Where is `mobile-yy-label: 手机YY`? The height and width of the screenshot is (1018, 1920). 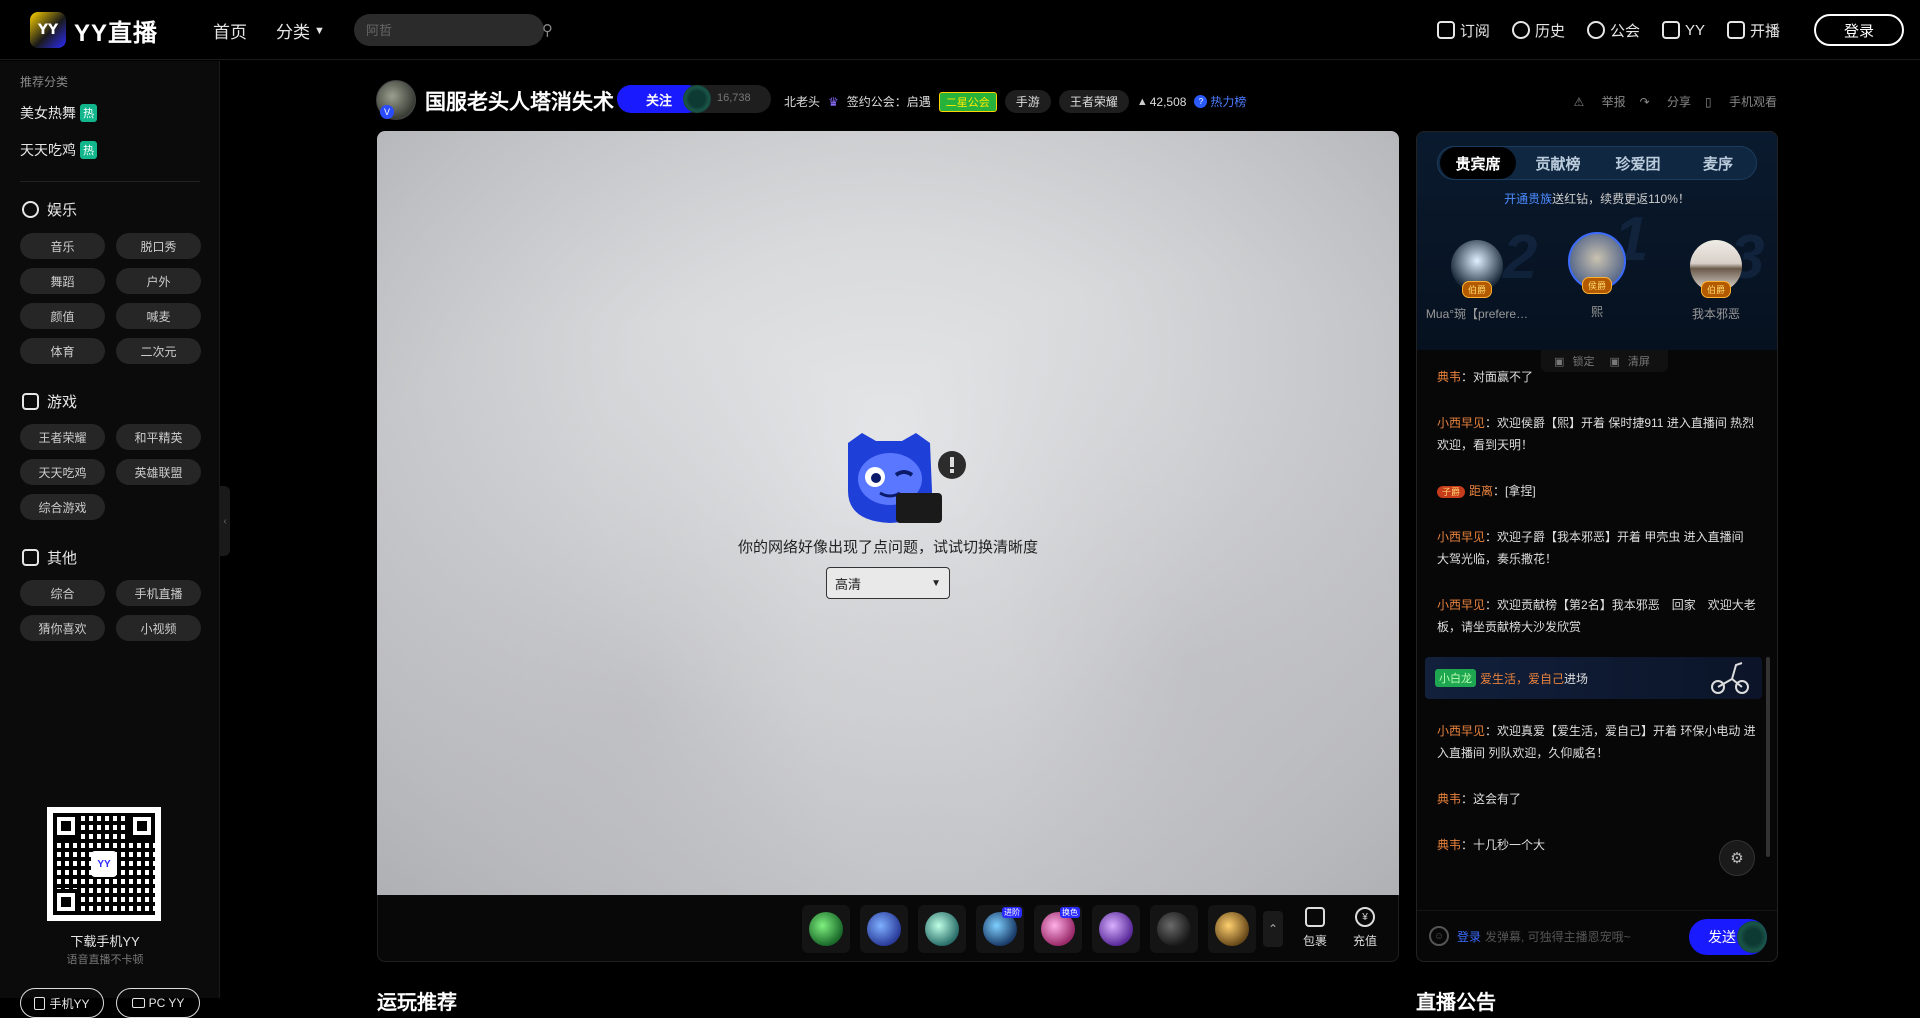
mobile-yy-label: 手机YY is located at coordinates (69, 1003).